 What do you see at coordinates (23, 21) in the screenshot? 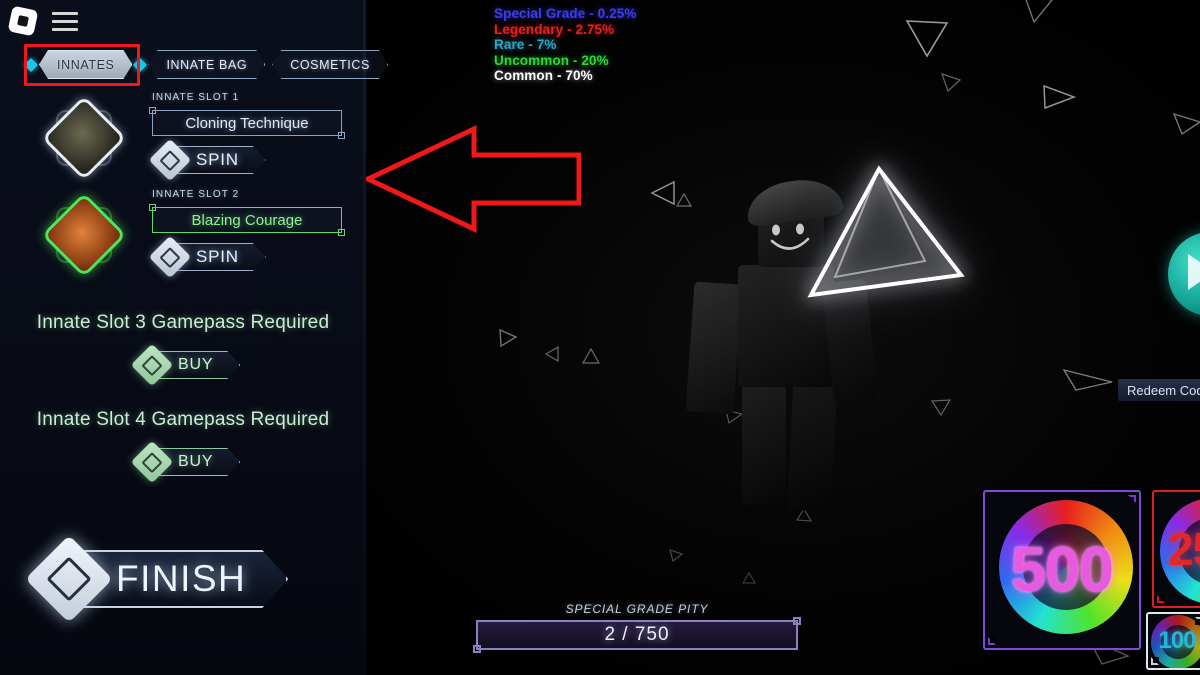
I see `roblox-logo-icon` at bounding box center [23, 21].